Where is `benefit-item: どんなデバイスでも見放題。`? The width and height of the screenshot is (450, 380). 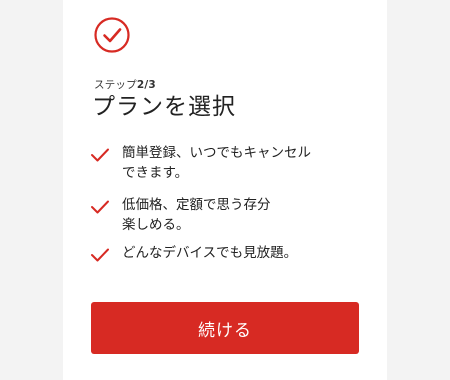
benefit-item: どんなデバイスでも見放題。 is located at coordinates (230, 253).